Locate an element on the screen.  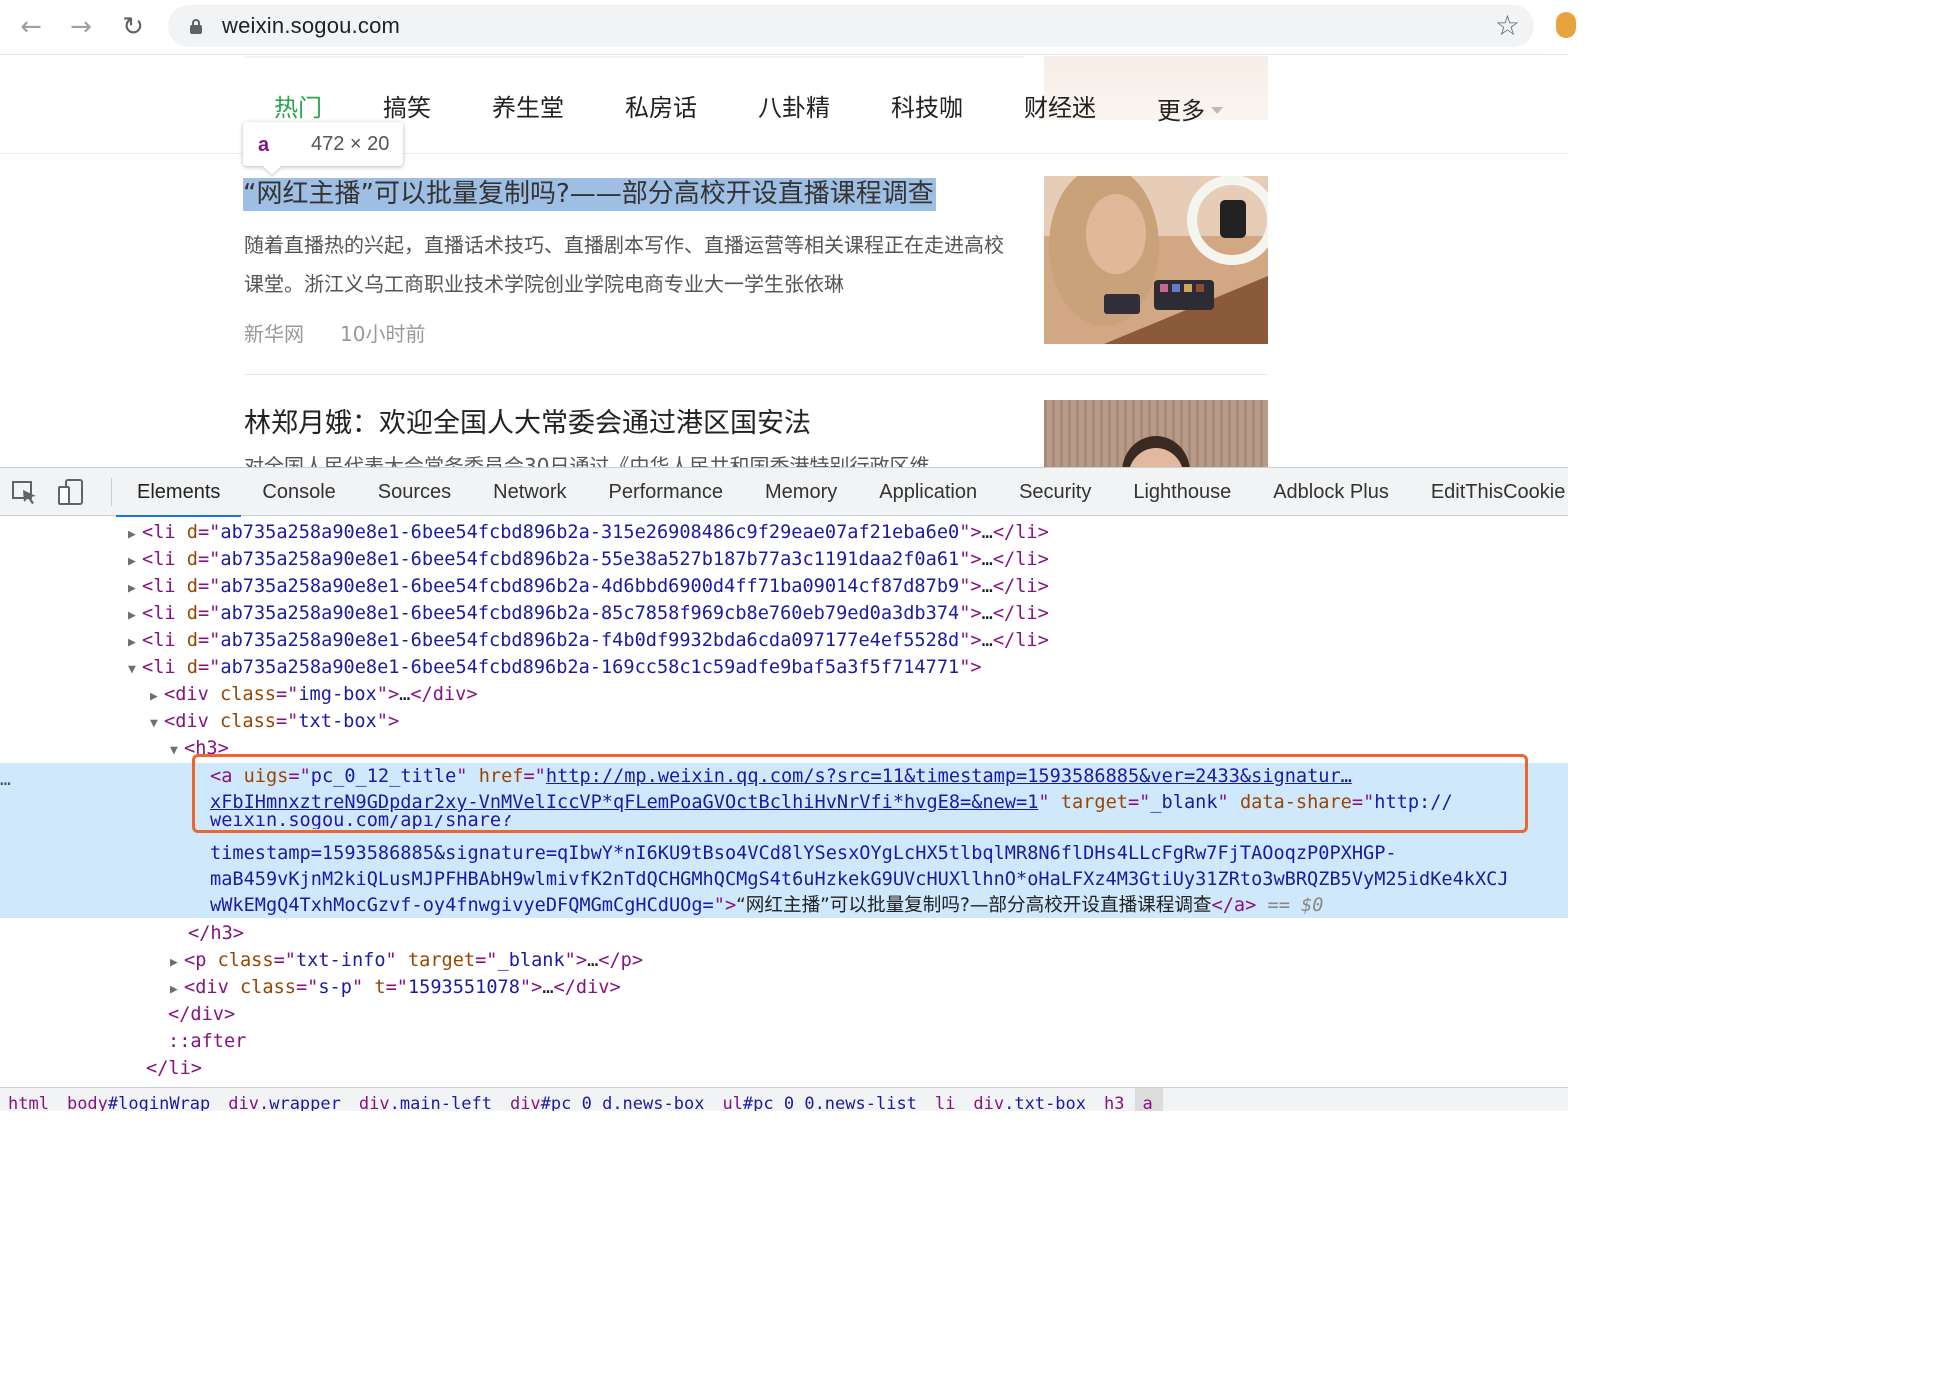
browser-toolbar: ← → ↻ weixin.sogou.com ☆ is located at coordinates (788, 27).